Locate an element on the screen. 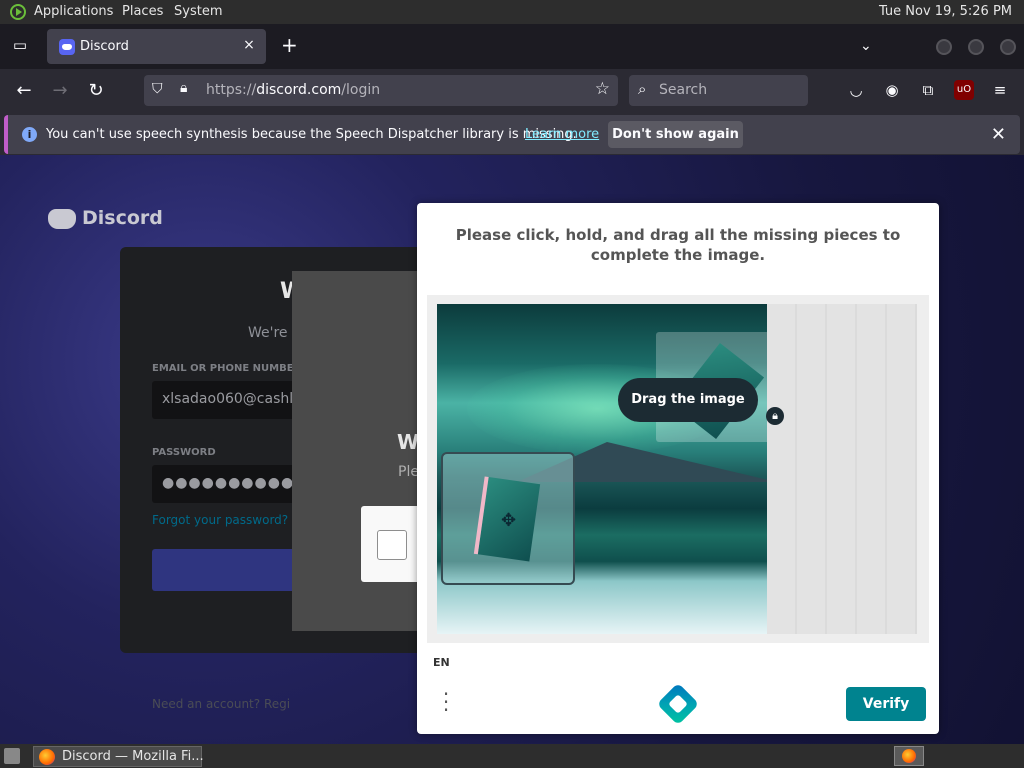 Image resolution: width=1024 pixels, height=768 pixels. discord-favicon-icon is located at coordinates (67, 47).